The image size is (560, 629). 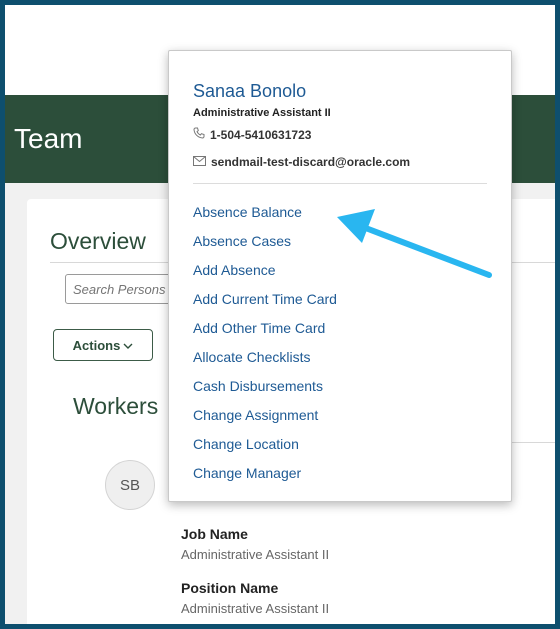 I want to click on envelope-icon, so click(x=199, y=162).